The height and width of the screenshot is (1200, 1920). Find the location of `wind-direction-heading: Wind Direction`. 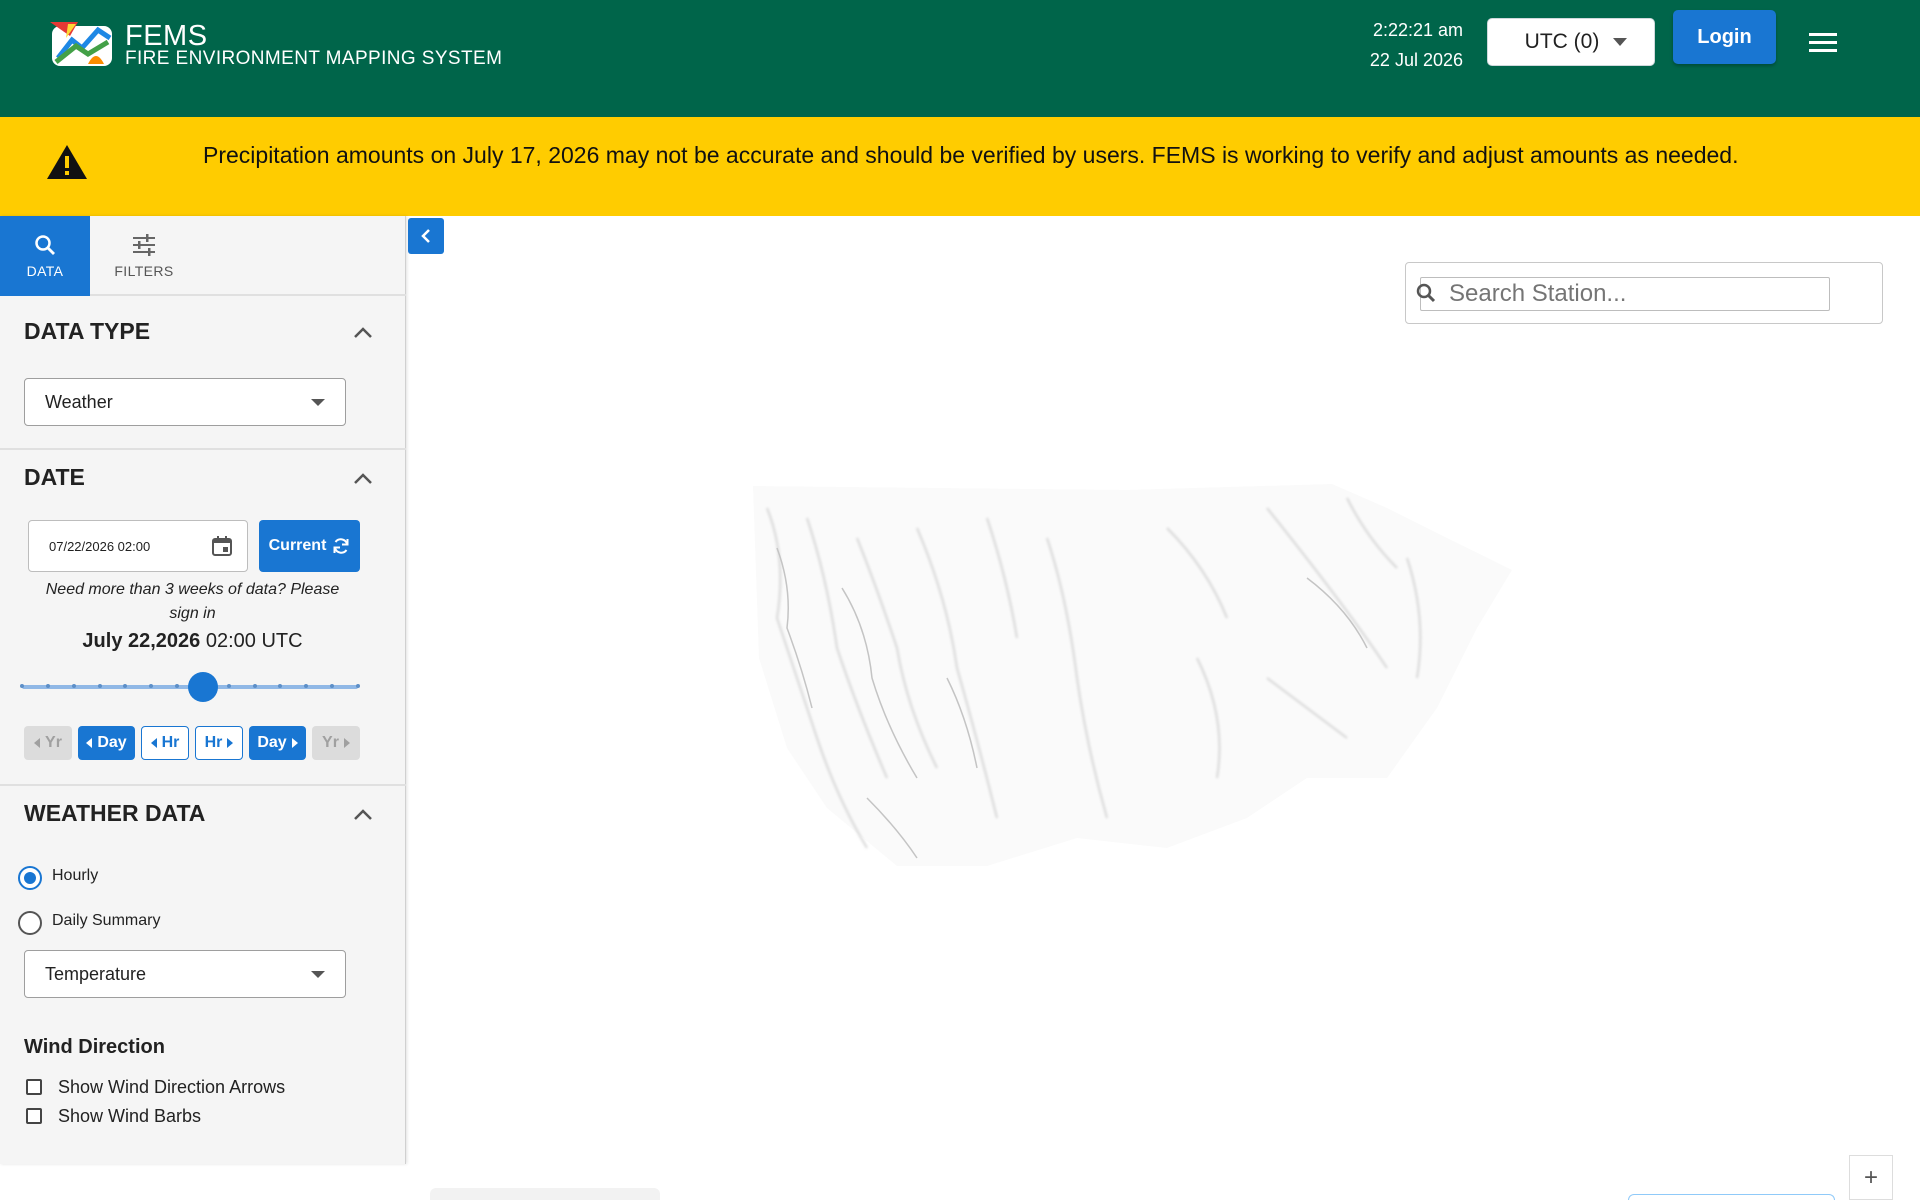

wind-direction-heading: Wind Direction is located at coordinates (94, 1047).